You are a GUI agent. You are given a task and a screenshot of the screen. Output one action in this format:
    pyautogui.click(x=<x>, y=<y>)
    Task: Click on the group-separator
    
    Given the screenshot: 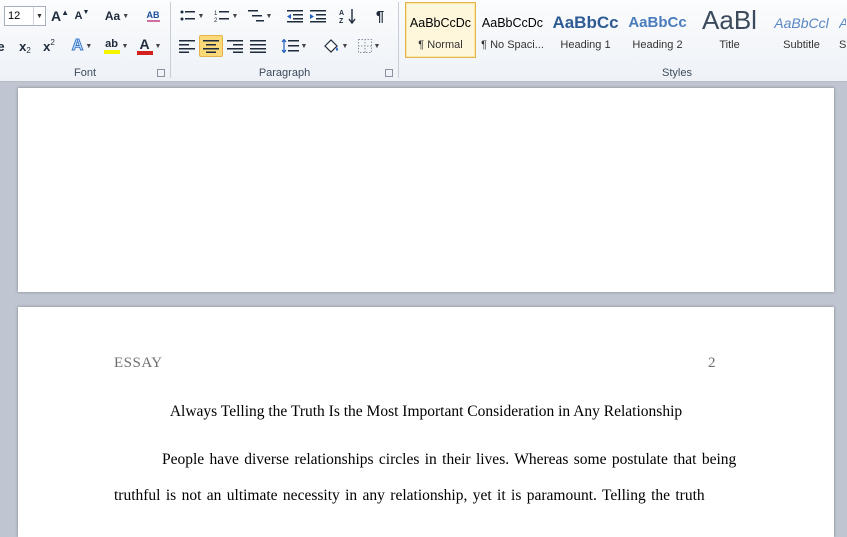 What is the action you would take?
    pyautogui.click(x=398, y=40)
    